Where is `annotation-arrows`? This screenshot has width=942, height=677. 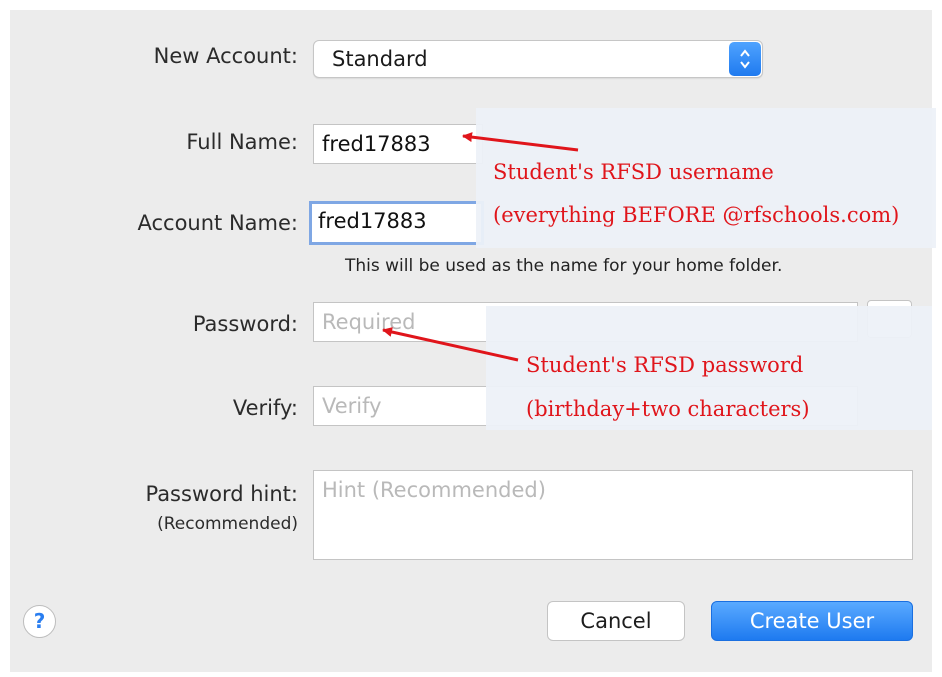
annotation-arrows is located at coordinates (480, 247).